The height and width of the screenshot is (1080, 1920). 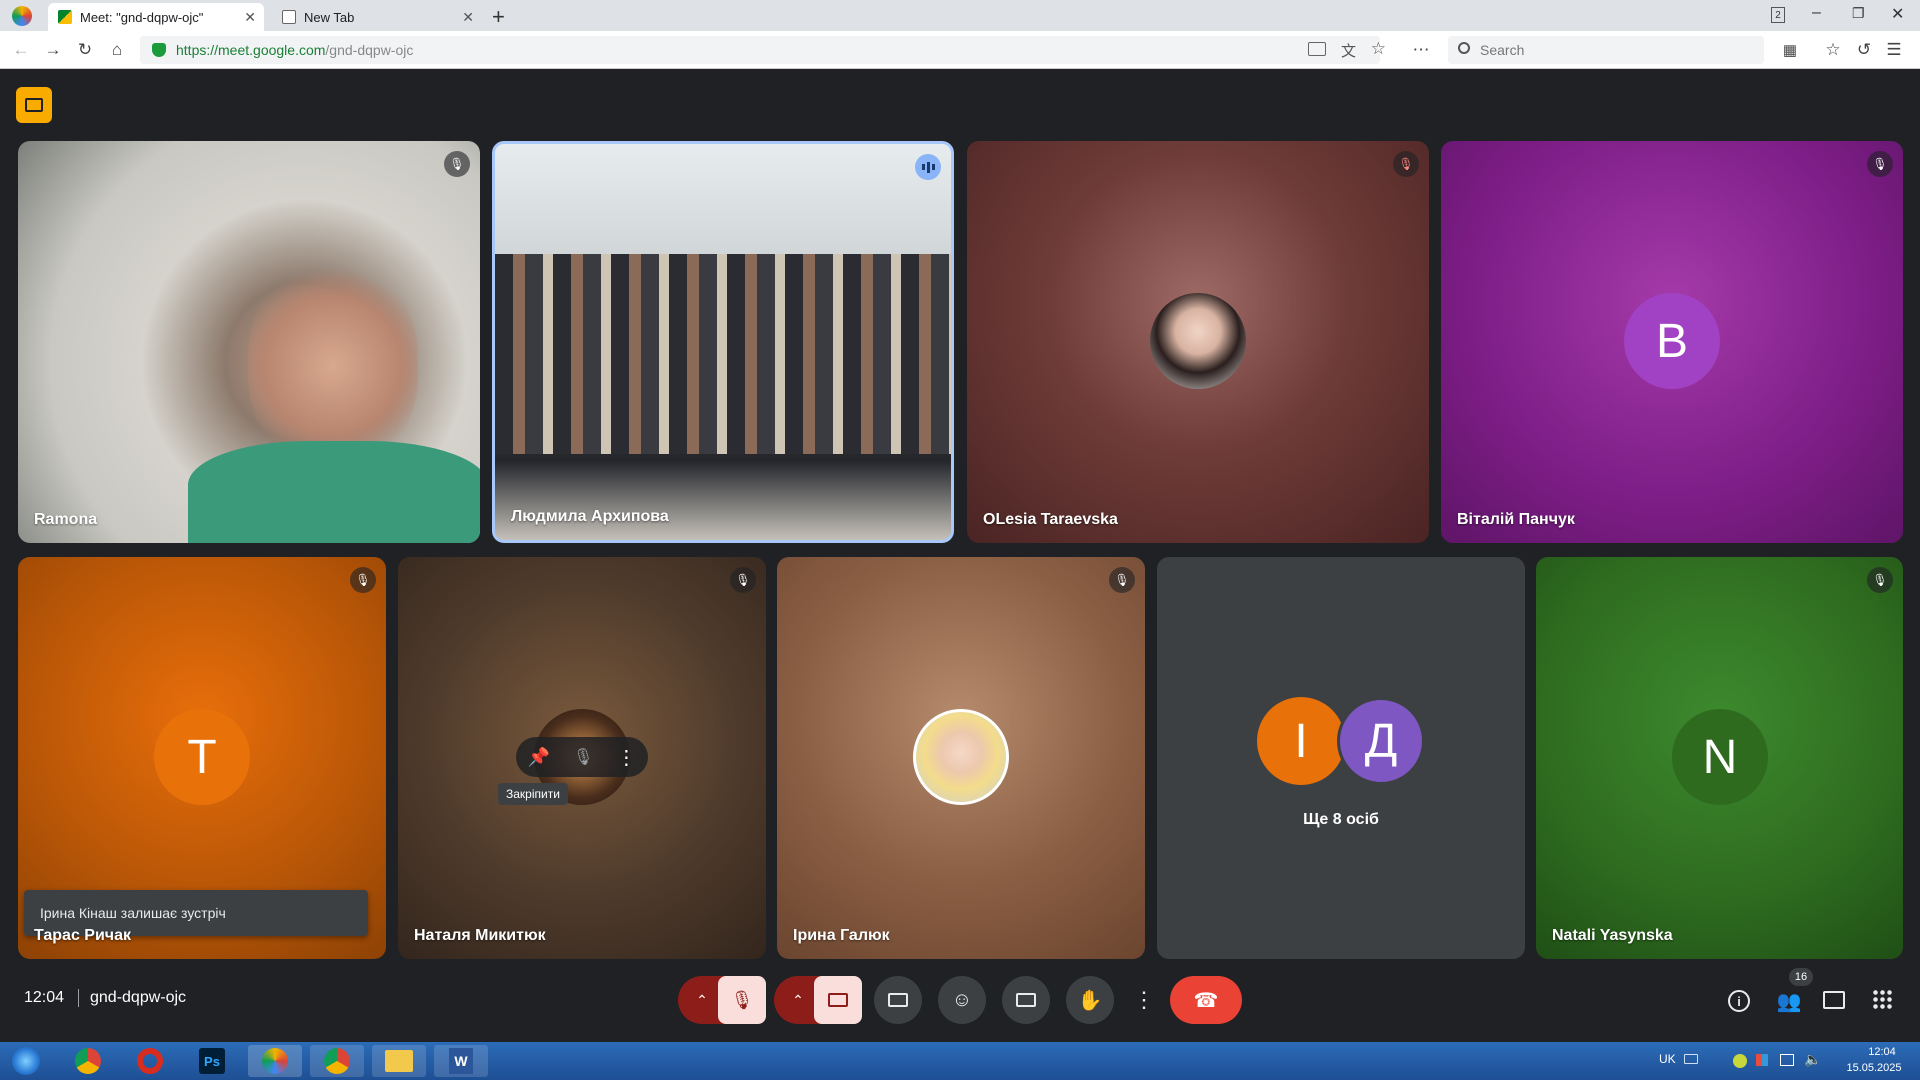 What do you see at coordinates (251, 50) in the screenshot?
I see `url-host: https://meet.google.com` at bounding box center [251, 50].